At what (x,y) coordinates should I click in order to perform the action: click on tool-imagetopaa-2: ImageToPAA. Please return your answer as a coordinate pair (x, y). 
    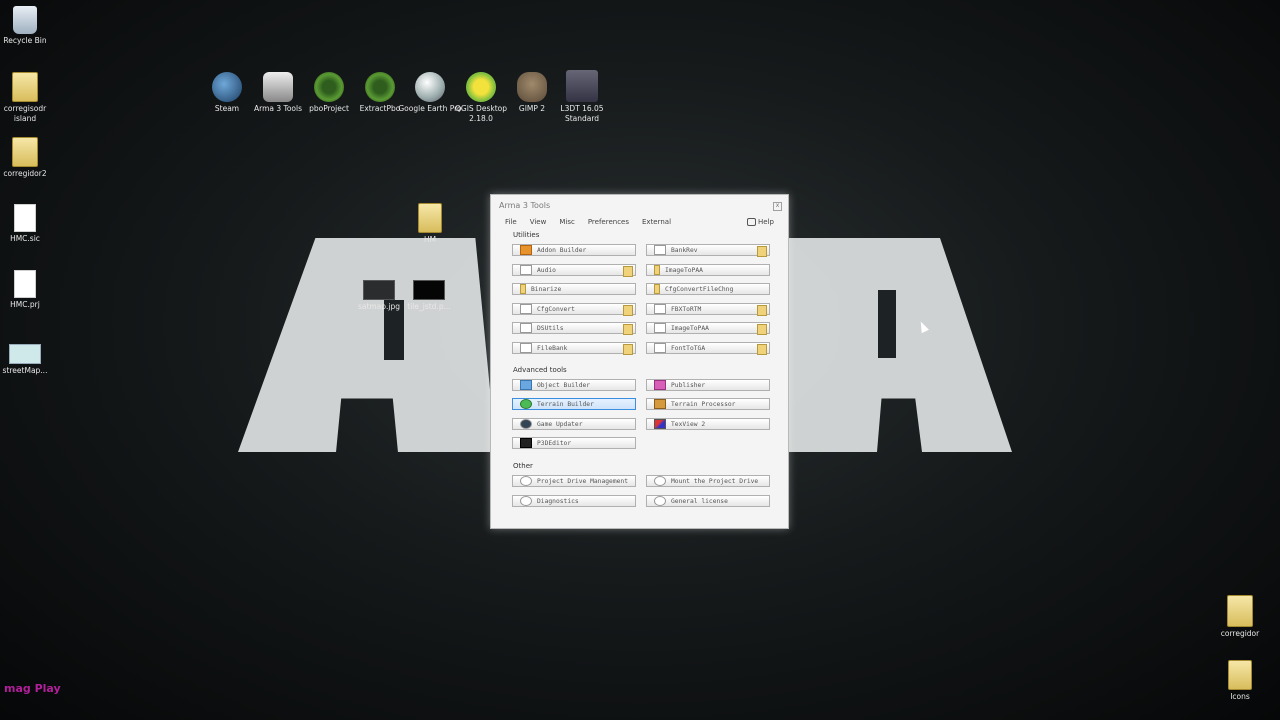
    Looking at the image, I should click on (708, 328).